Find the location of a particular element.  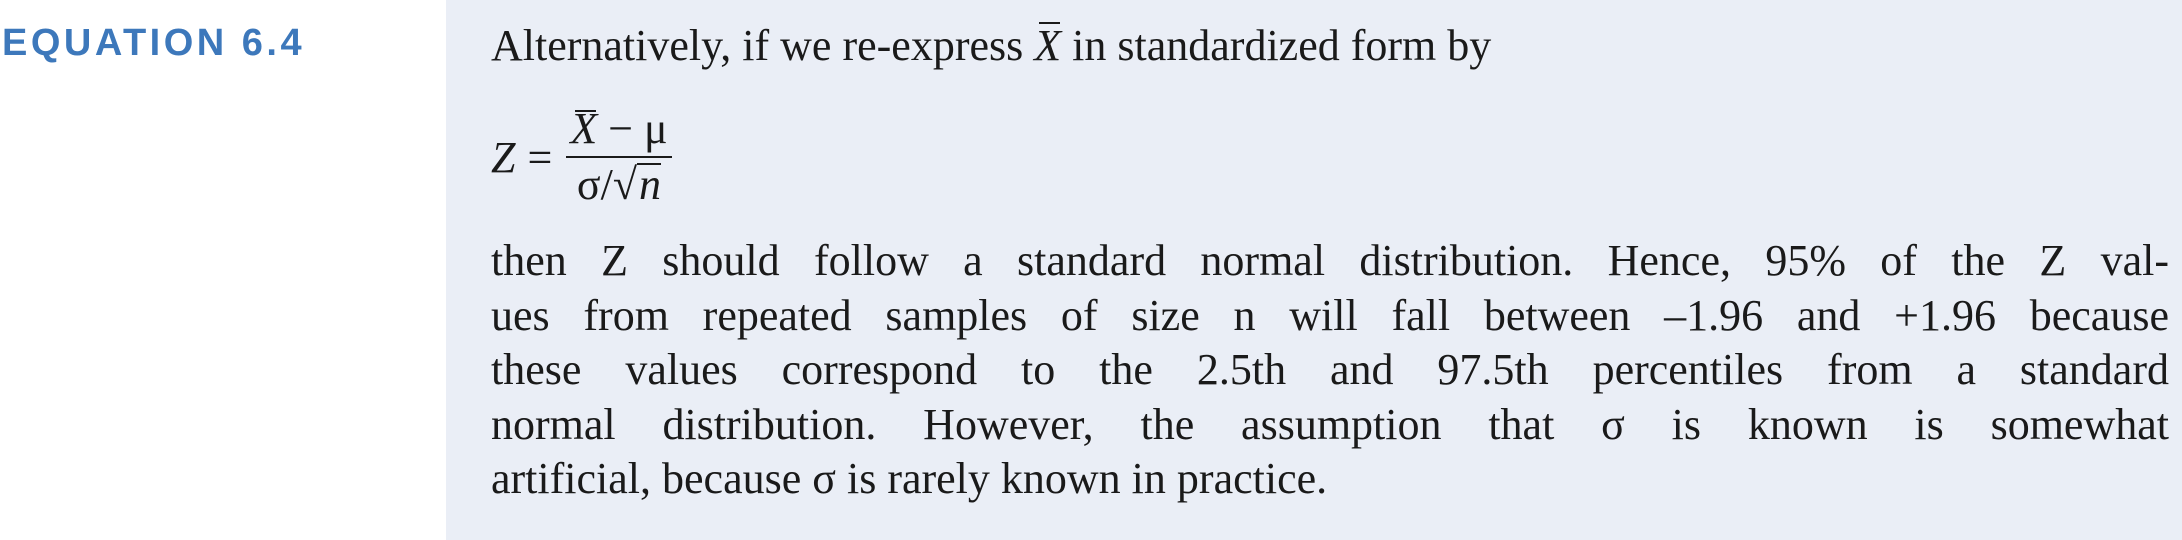

equation-label: EQUATION 6.4 is located at coordinates (154, 43).